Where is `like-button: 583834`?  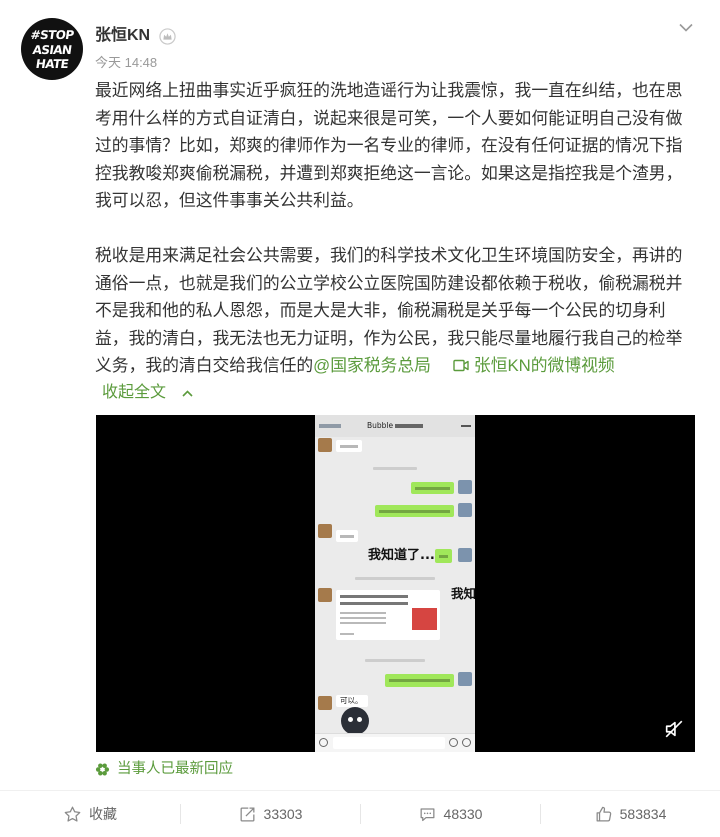
like-button: 583834 is located at coordinates (630, 814).